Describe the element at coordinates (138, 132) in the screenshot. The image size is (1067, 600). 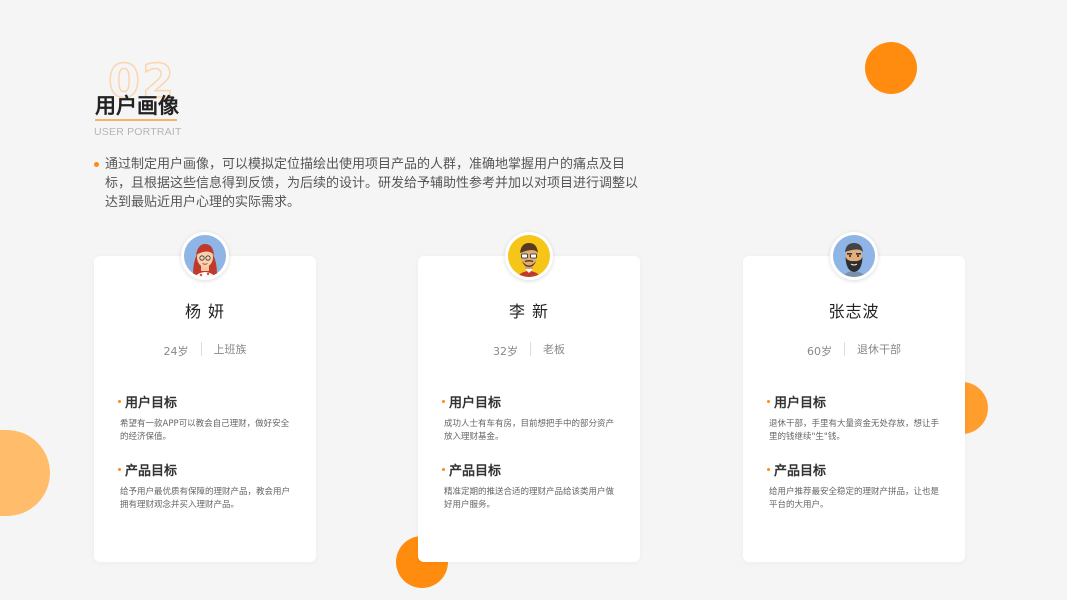
I see `page-subtitle: USER PORTRAIT` at that location.